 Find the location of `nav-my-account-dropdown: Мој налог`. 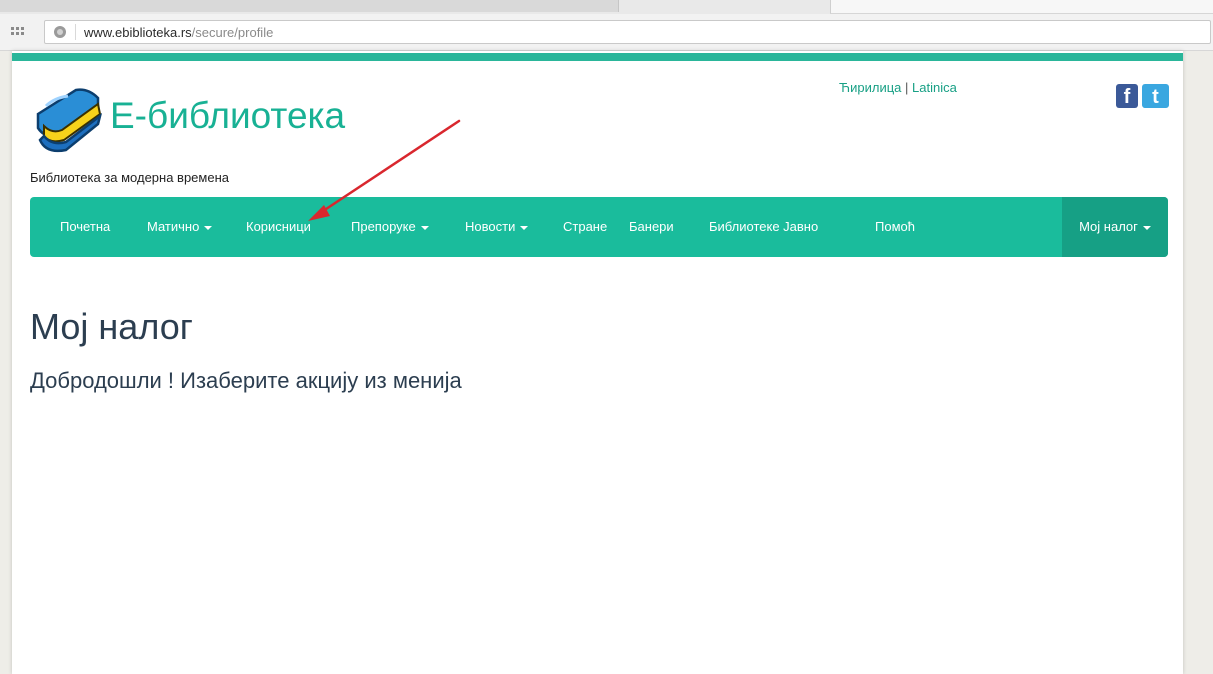

nav-my-account-dropdown: Мој налог is located at coordinates (1115, 227).